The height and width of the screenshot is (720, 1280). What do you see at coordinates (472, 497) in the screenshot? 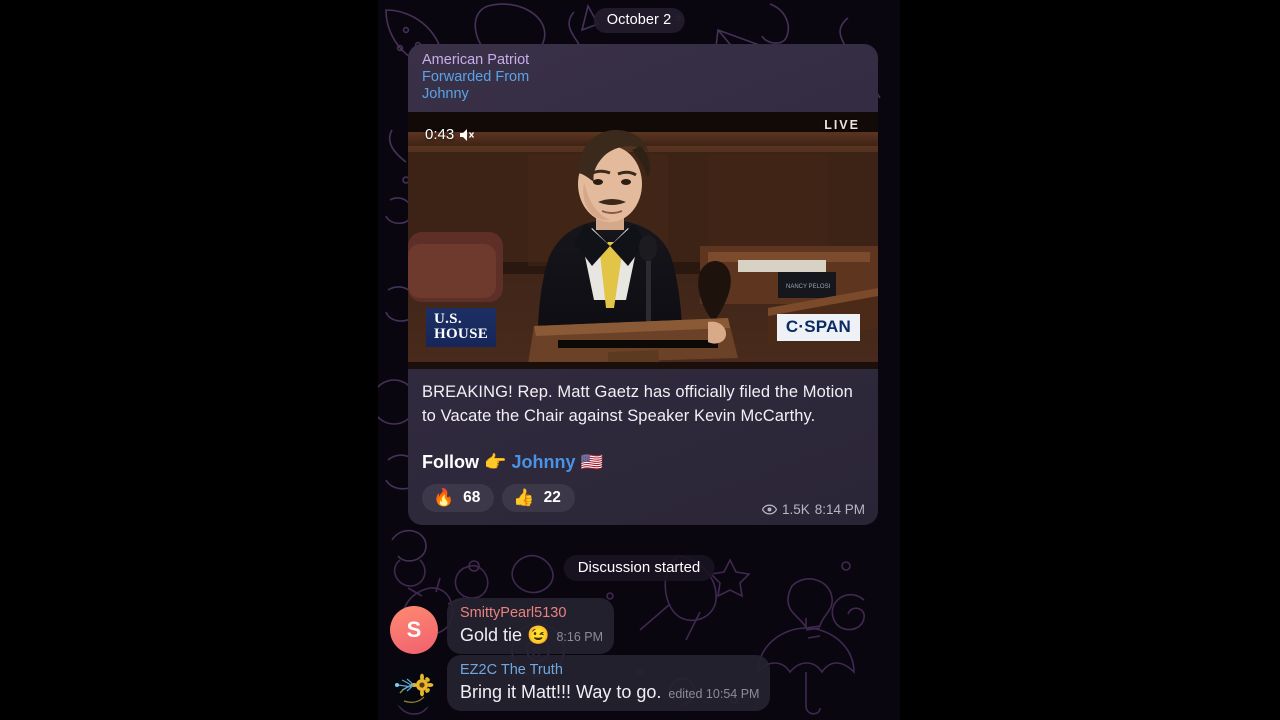
I see `reaction-fire-count: 68` at bounding box center [472, 497].